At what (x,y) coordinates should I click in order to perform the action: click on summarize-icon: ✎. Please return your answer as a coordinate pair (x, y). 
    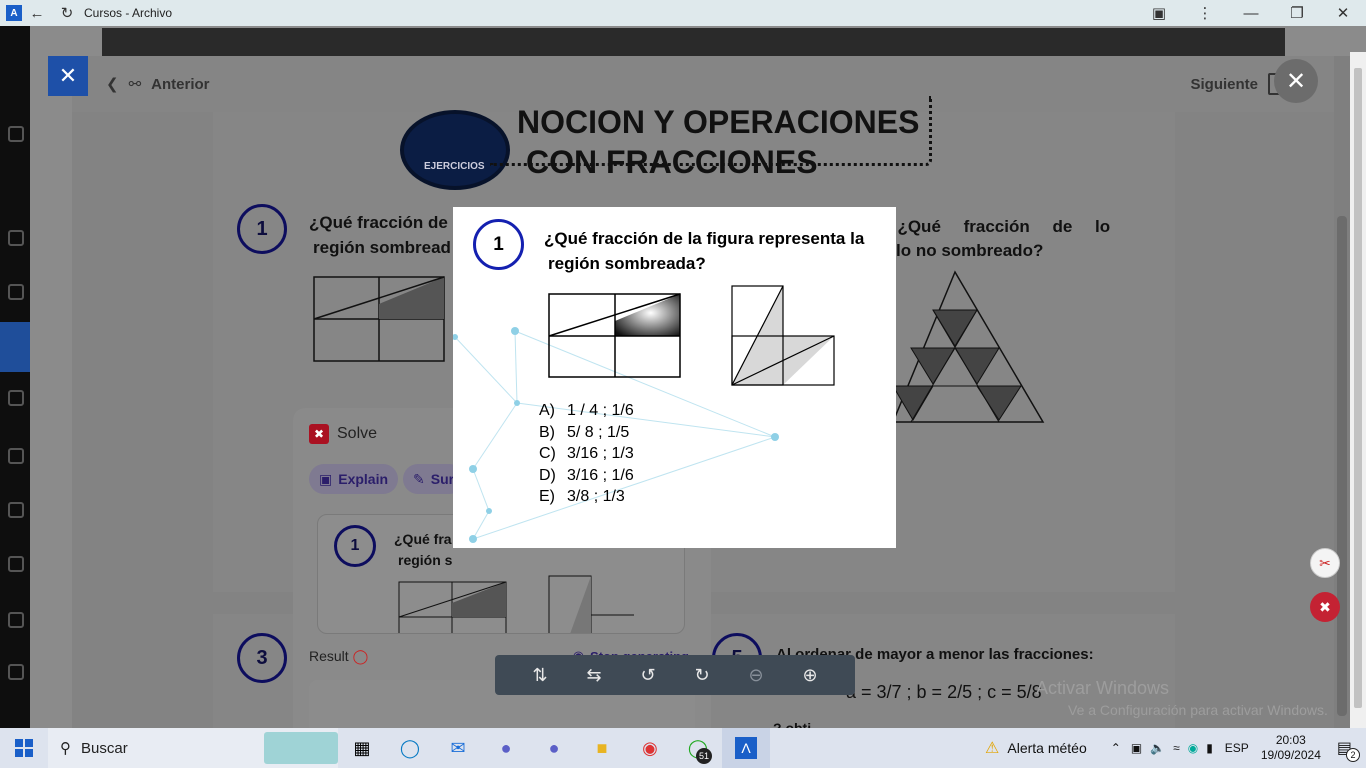
    Looking at the image, I should click on (419, 478).